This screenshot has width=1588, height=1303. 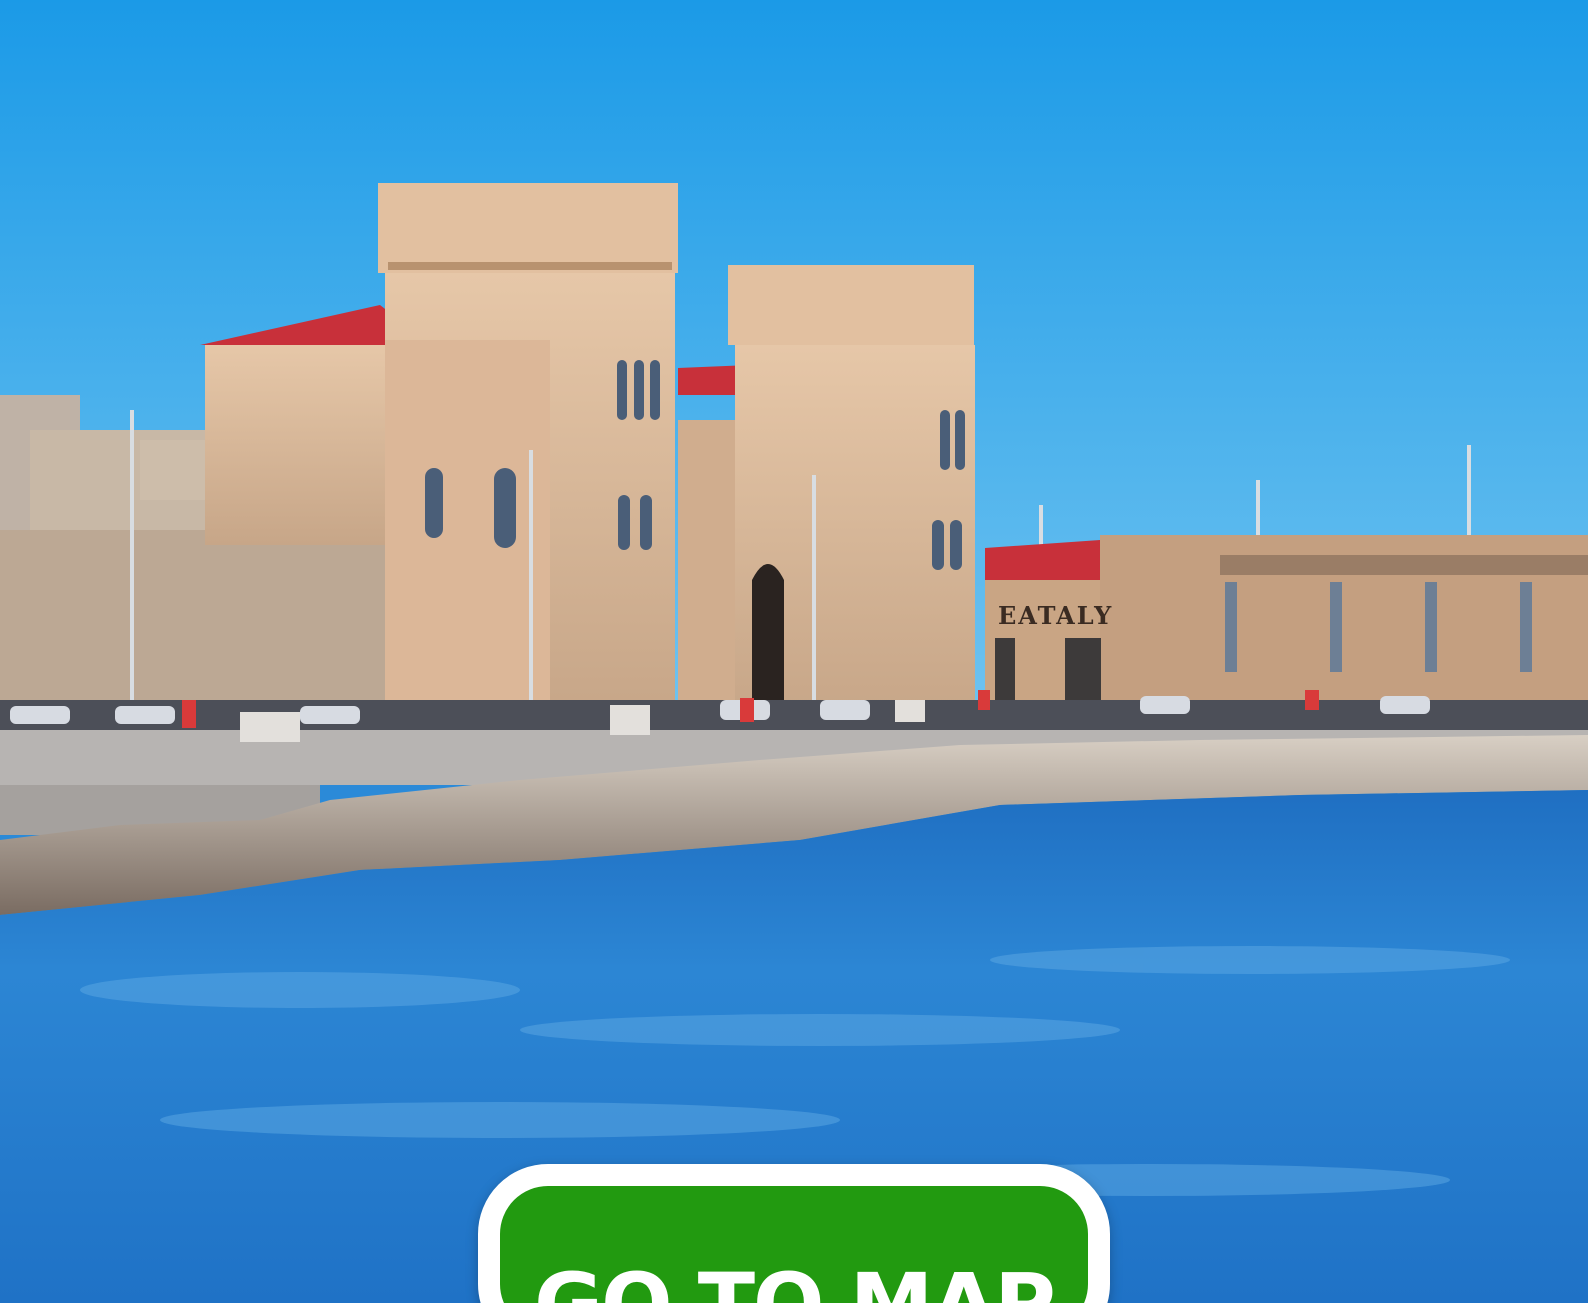 What do you see at coordinates (794, 1282) in the screenshot?
I see `go-to-map-label: GO TO MAP` at bounding box center [794, 1282].